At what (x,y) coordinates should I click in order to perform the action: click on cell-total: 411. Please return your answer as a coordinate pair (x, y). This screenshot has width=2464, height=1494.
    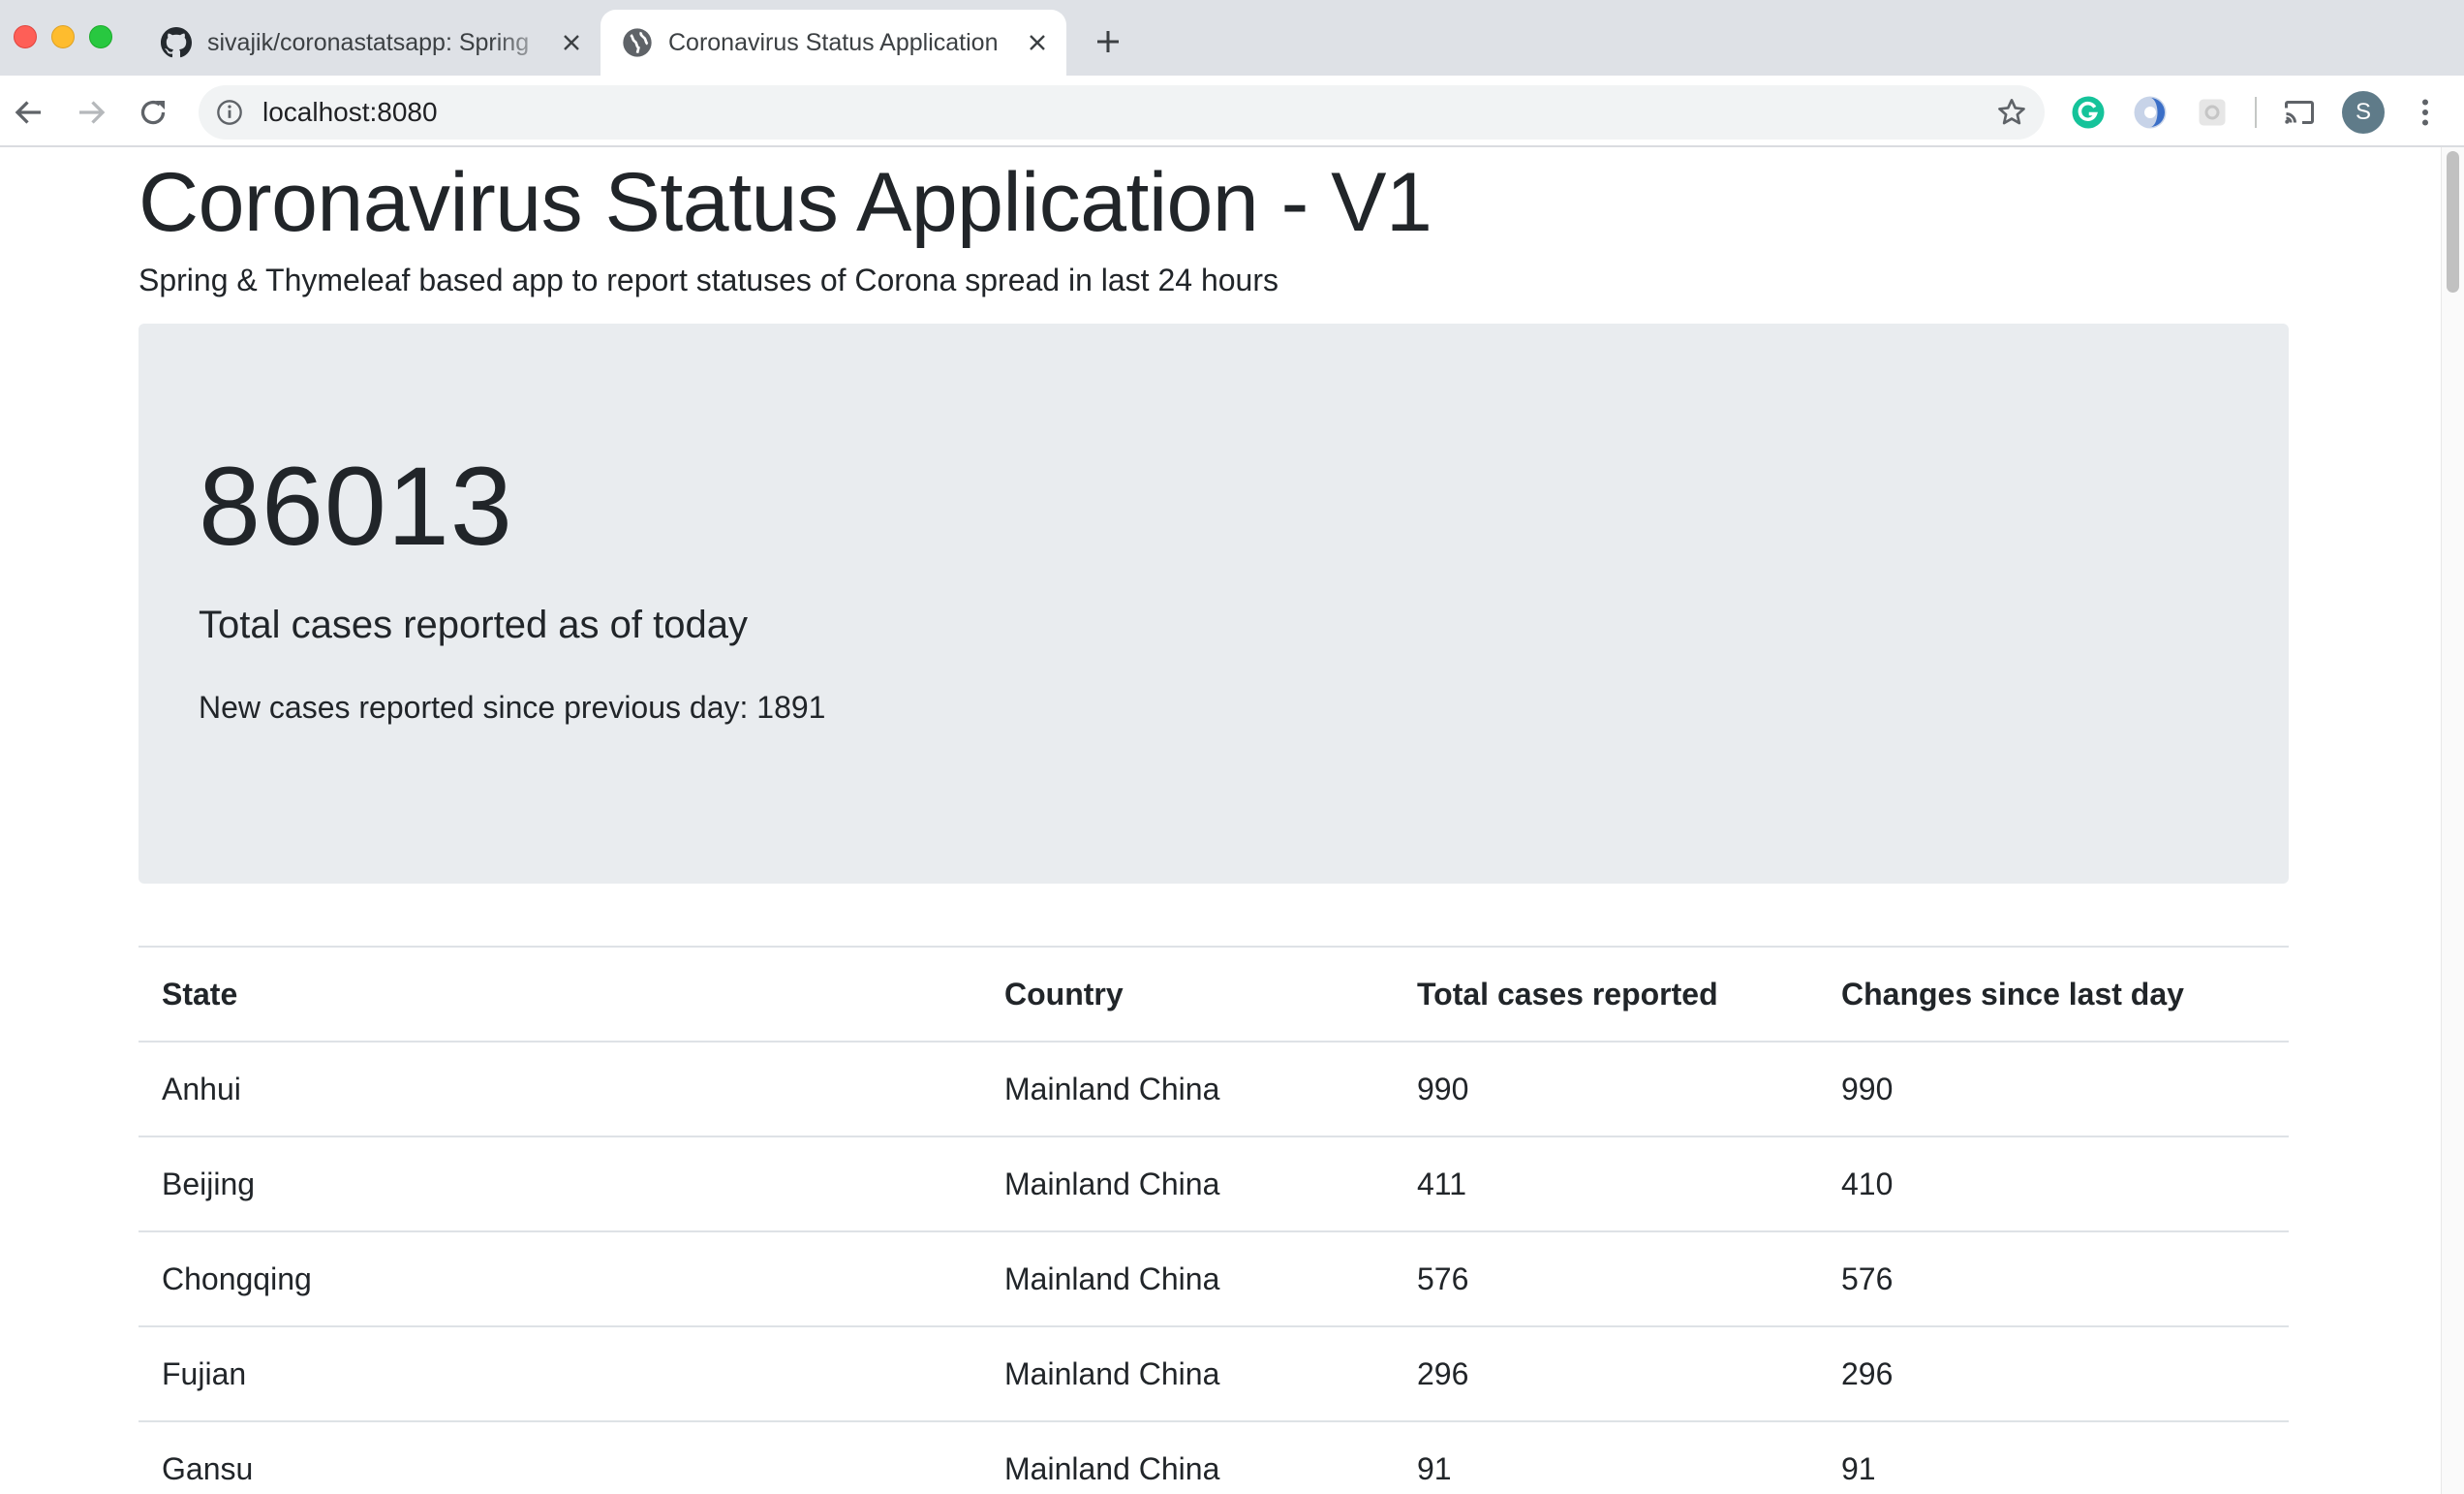
    Looking at the image, I should click on (1606, 1184).